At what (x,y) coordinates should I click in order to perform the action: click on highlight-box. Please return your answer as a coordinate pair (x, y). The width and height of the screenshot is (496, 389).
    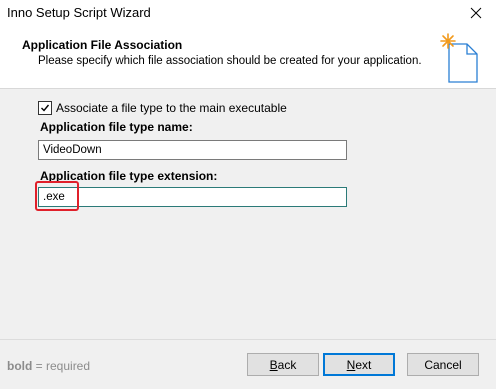
    Looking at the image, I should click on (57, 196).